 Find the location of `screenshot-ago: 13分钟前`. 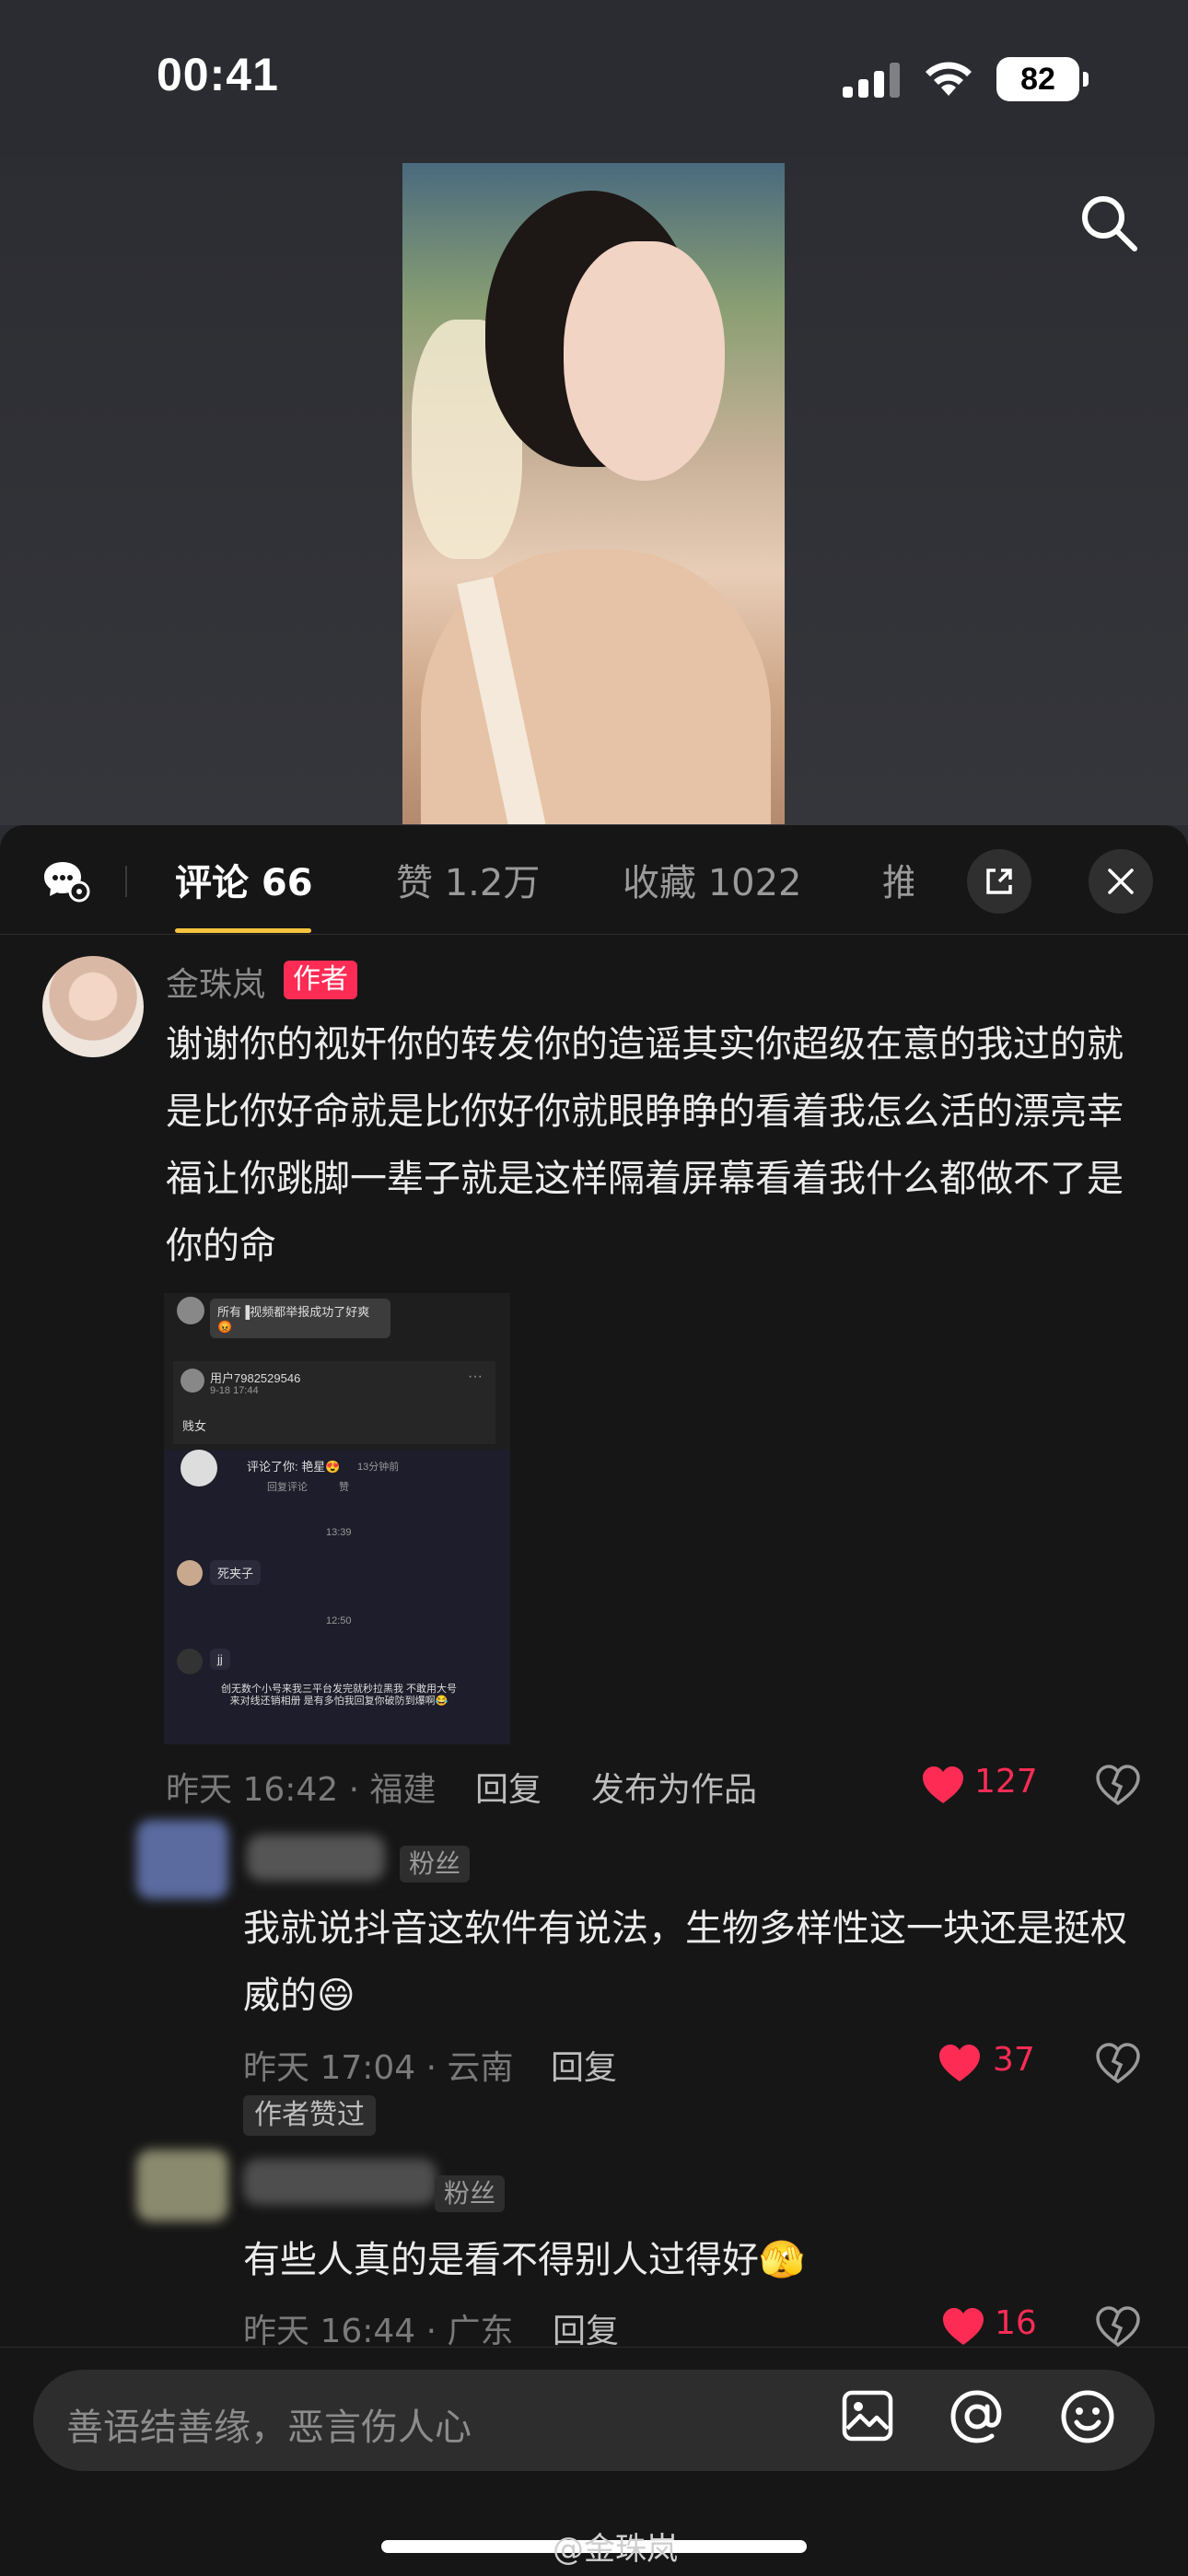

screenshot-ago: 13分钟前 is located at coordinates (378, 1467).